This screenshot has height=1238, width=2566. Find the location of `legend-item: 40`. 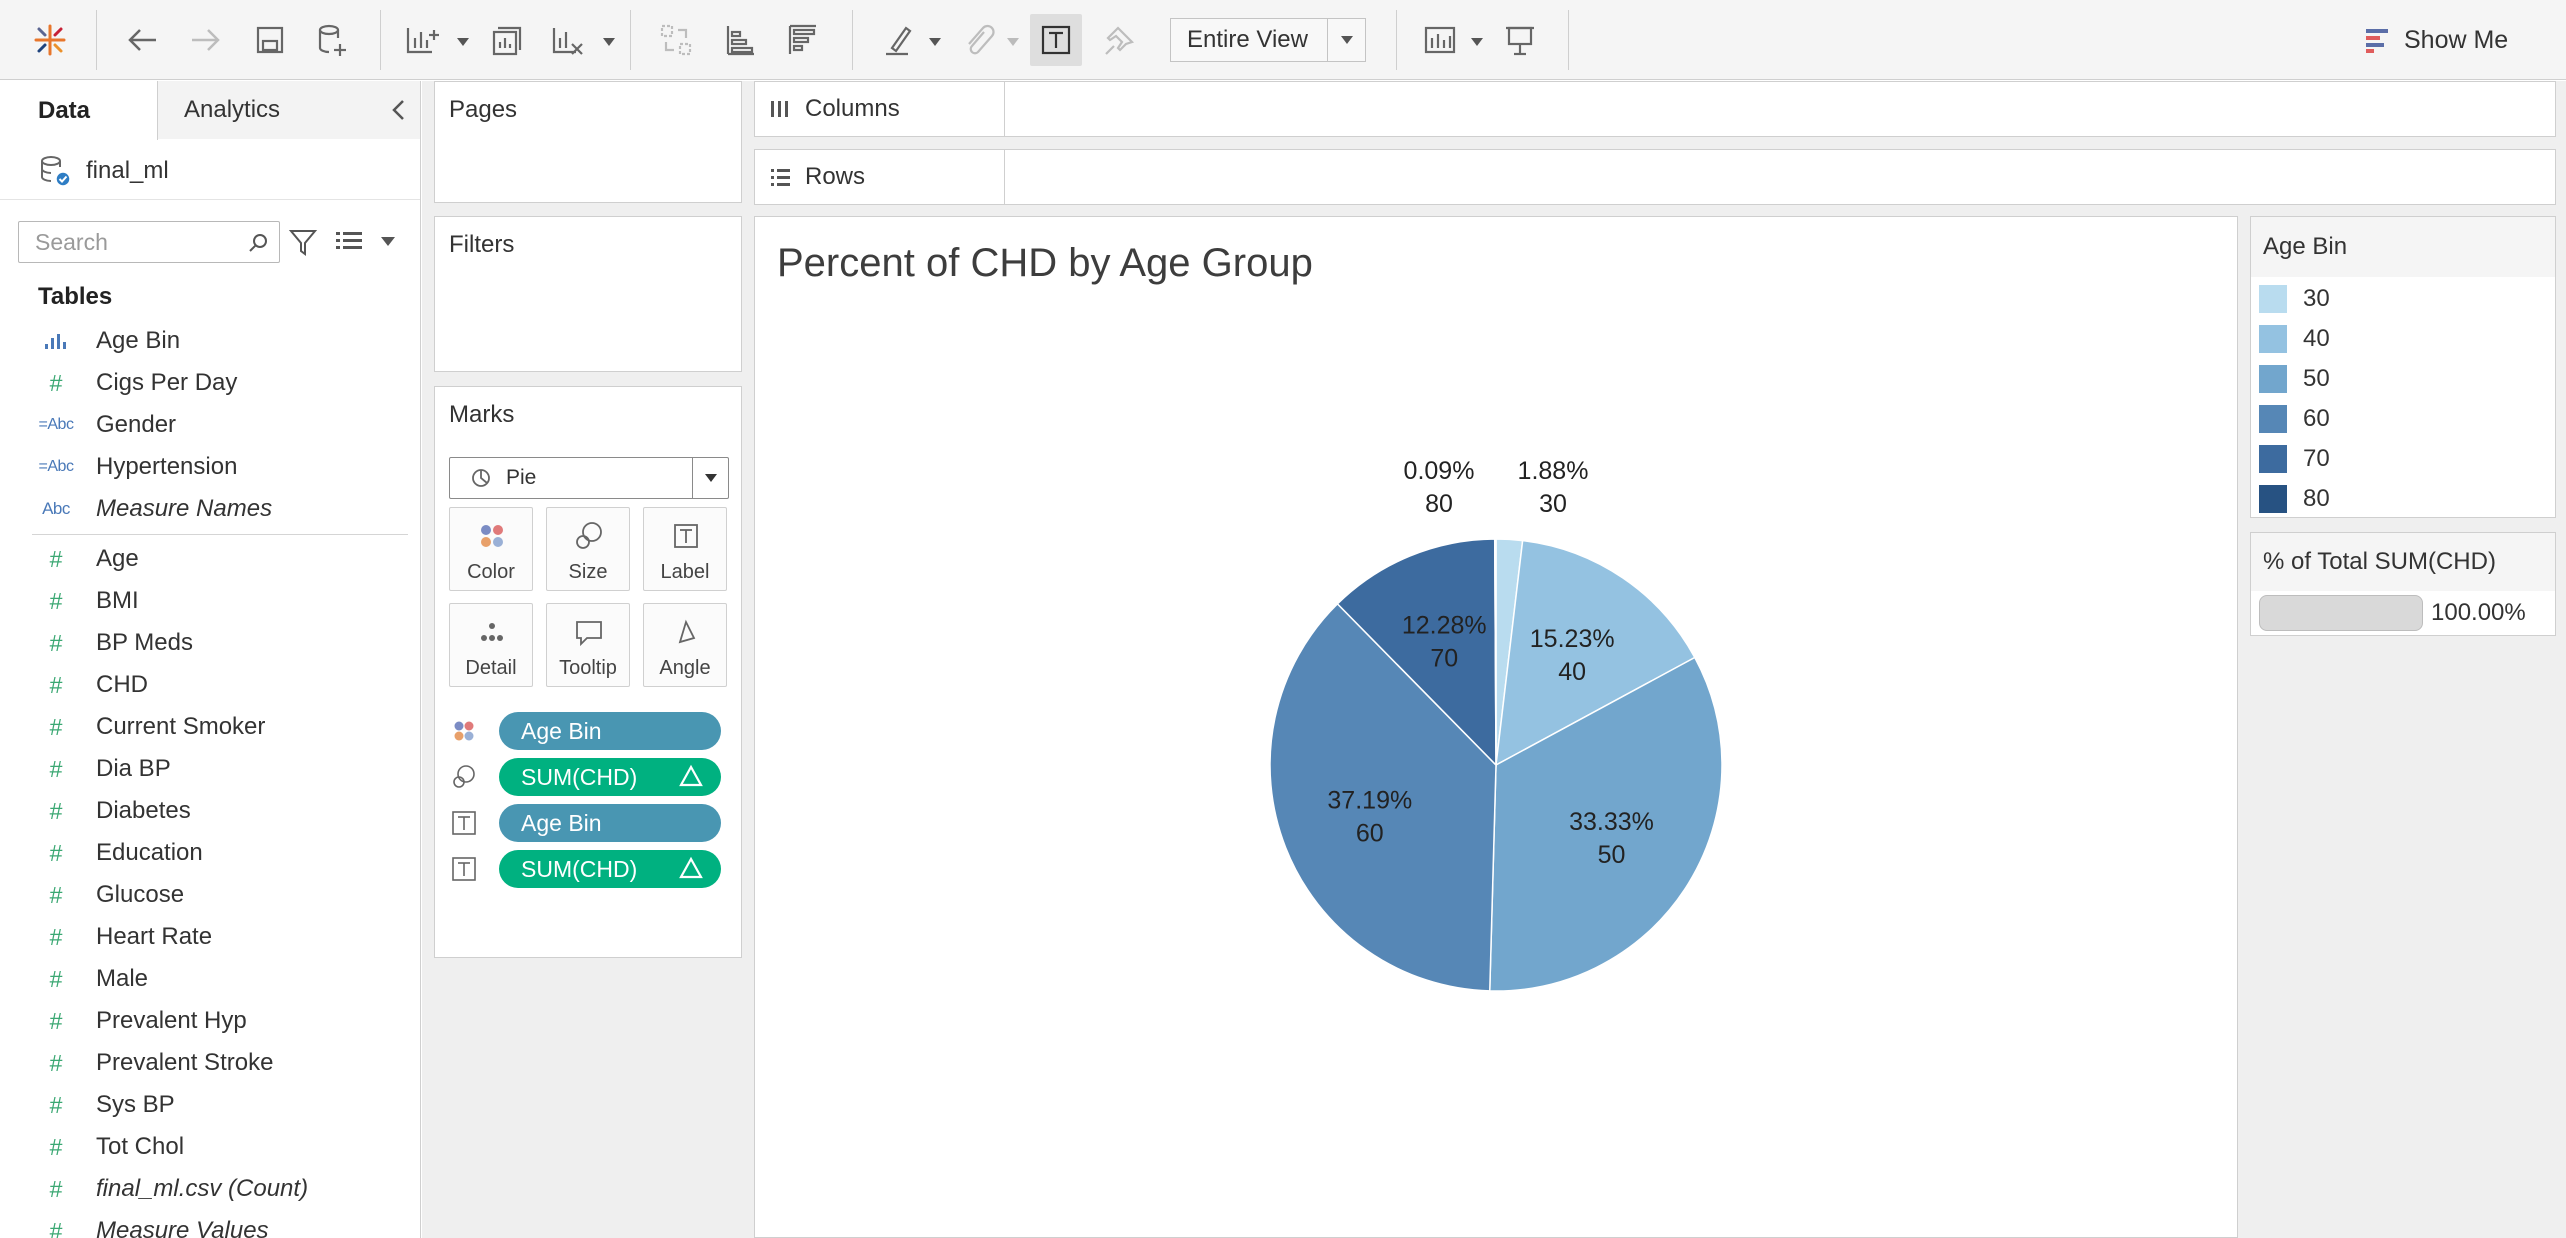

legend-item: 40 is located at coordinates (2404, 339).